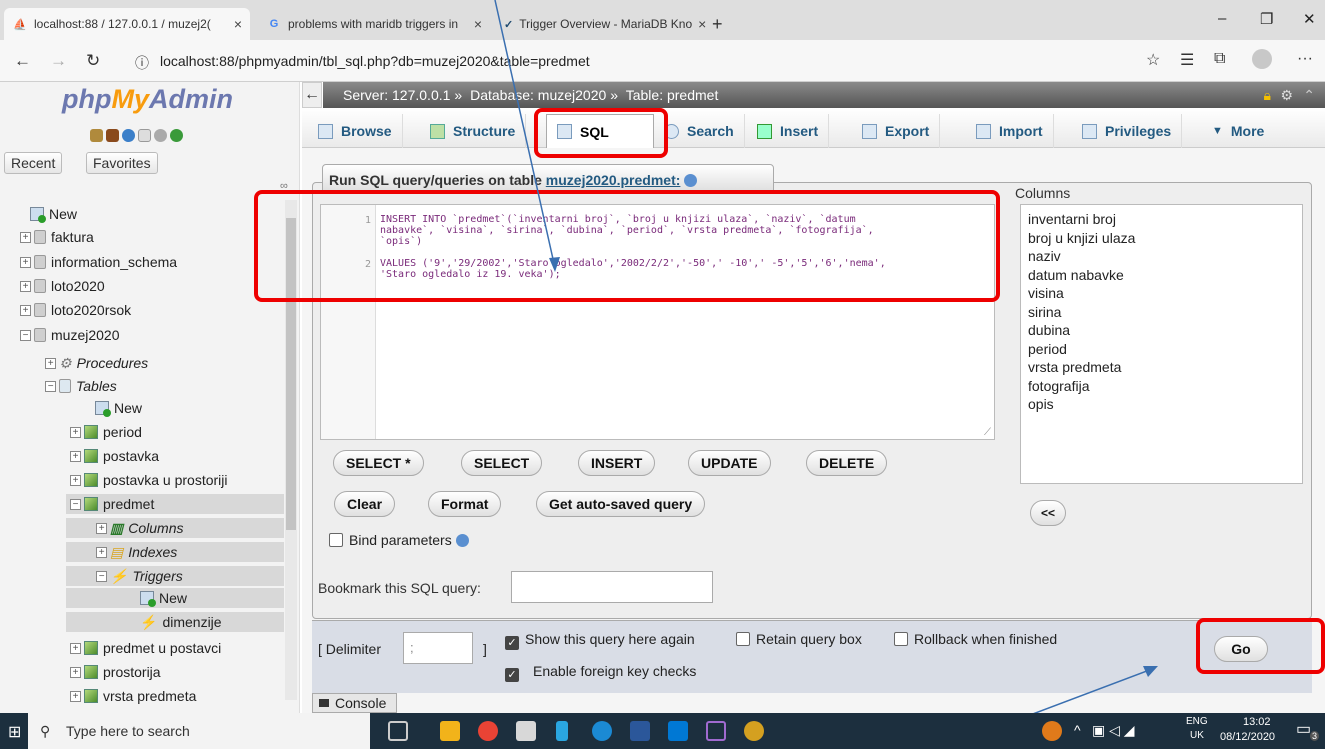 This screenshot has height=749, width=1325. I want to click on vscode-icon, so click(562, 731).